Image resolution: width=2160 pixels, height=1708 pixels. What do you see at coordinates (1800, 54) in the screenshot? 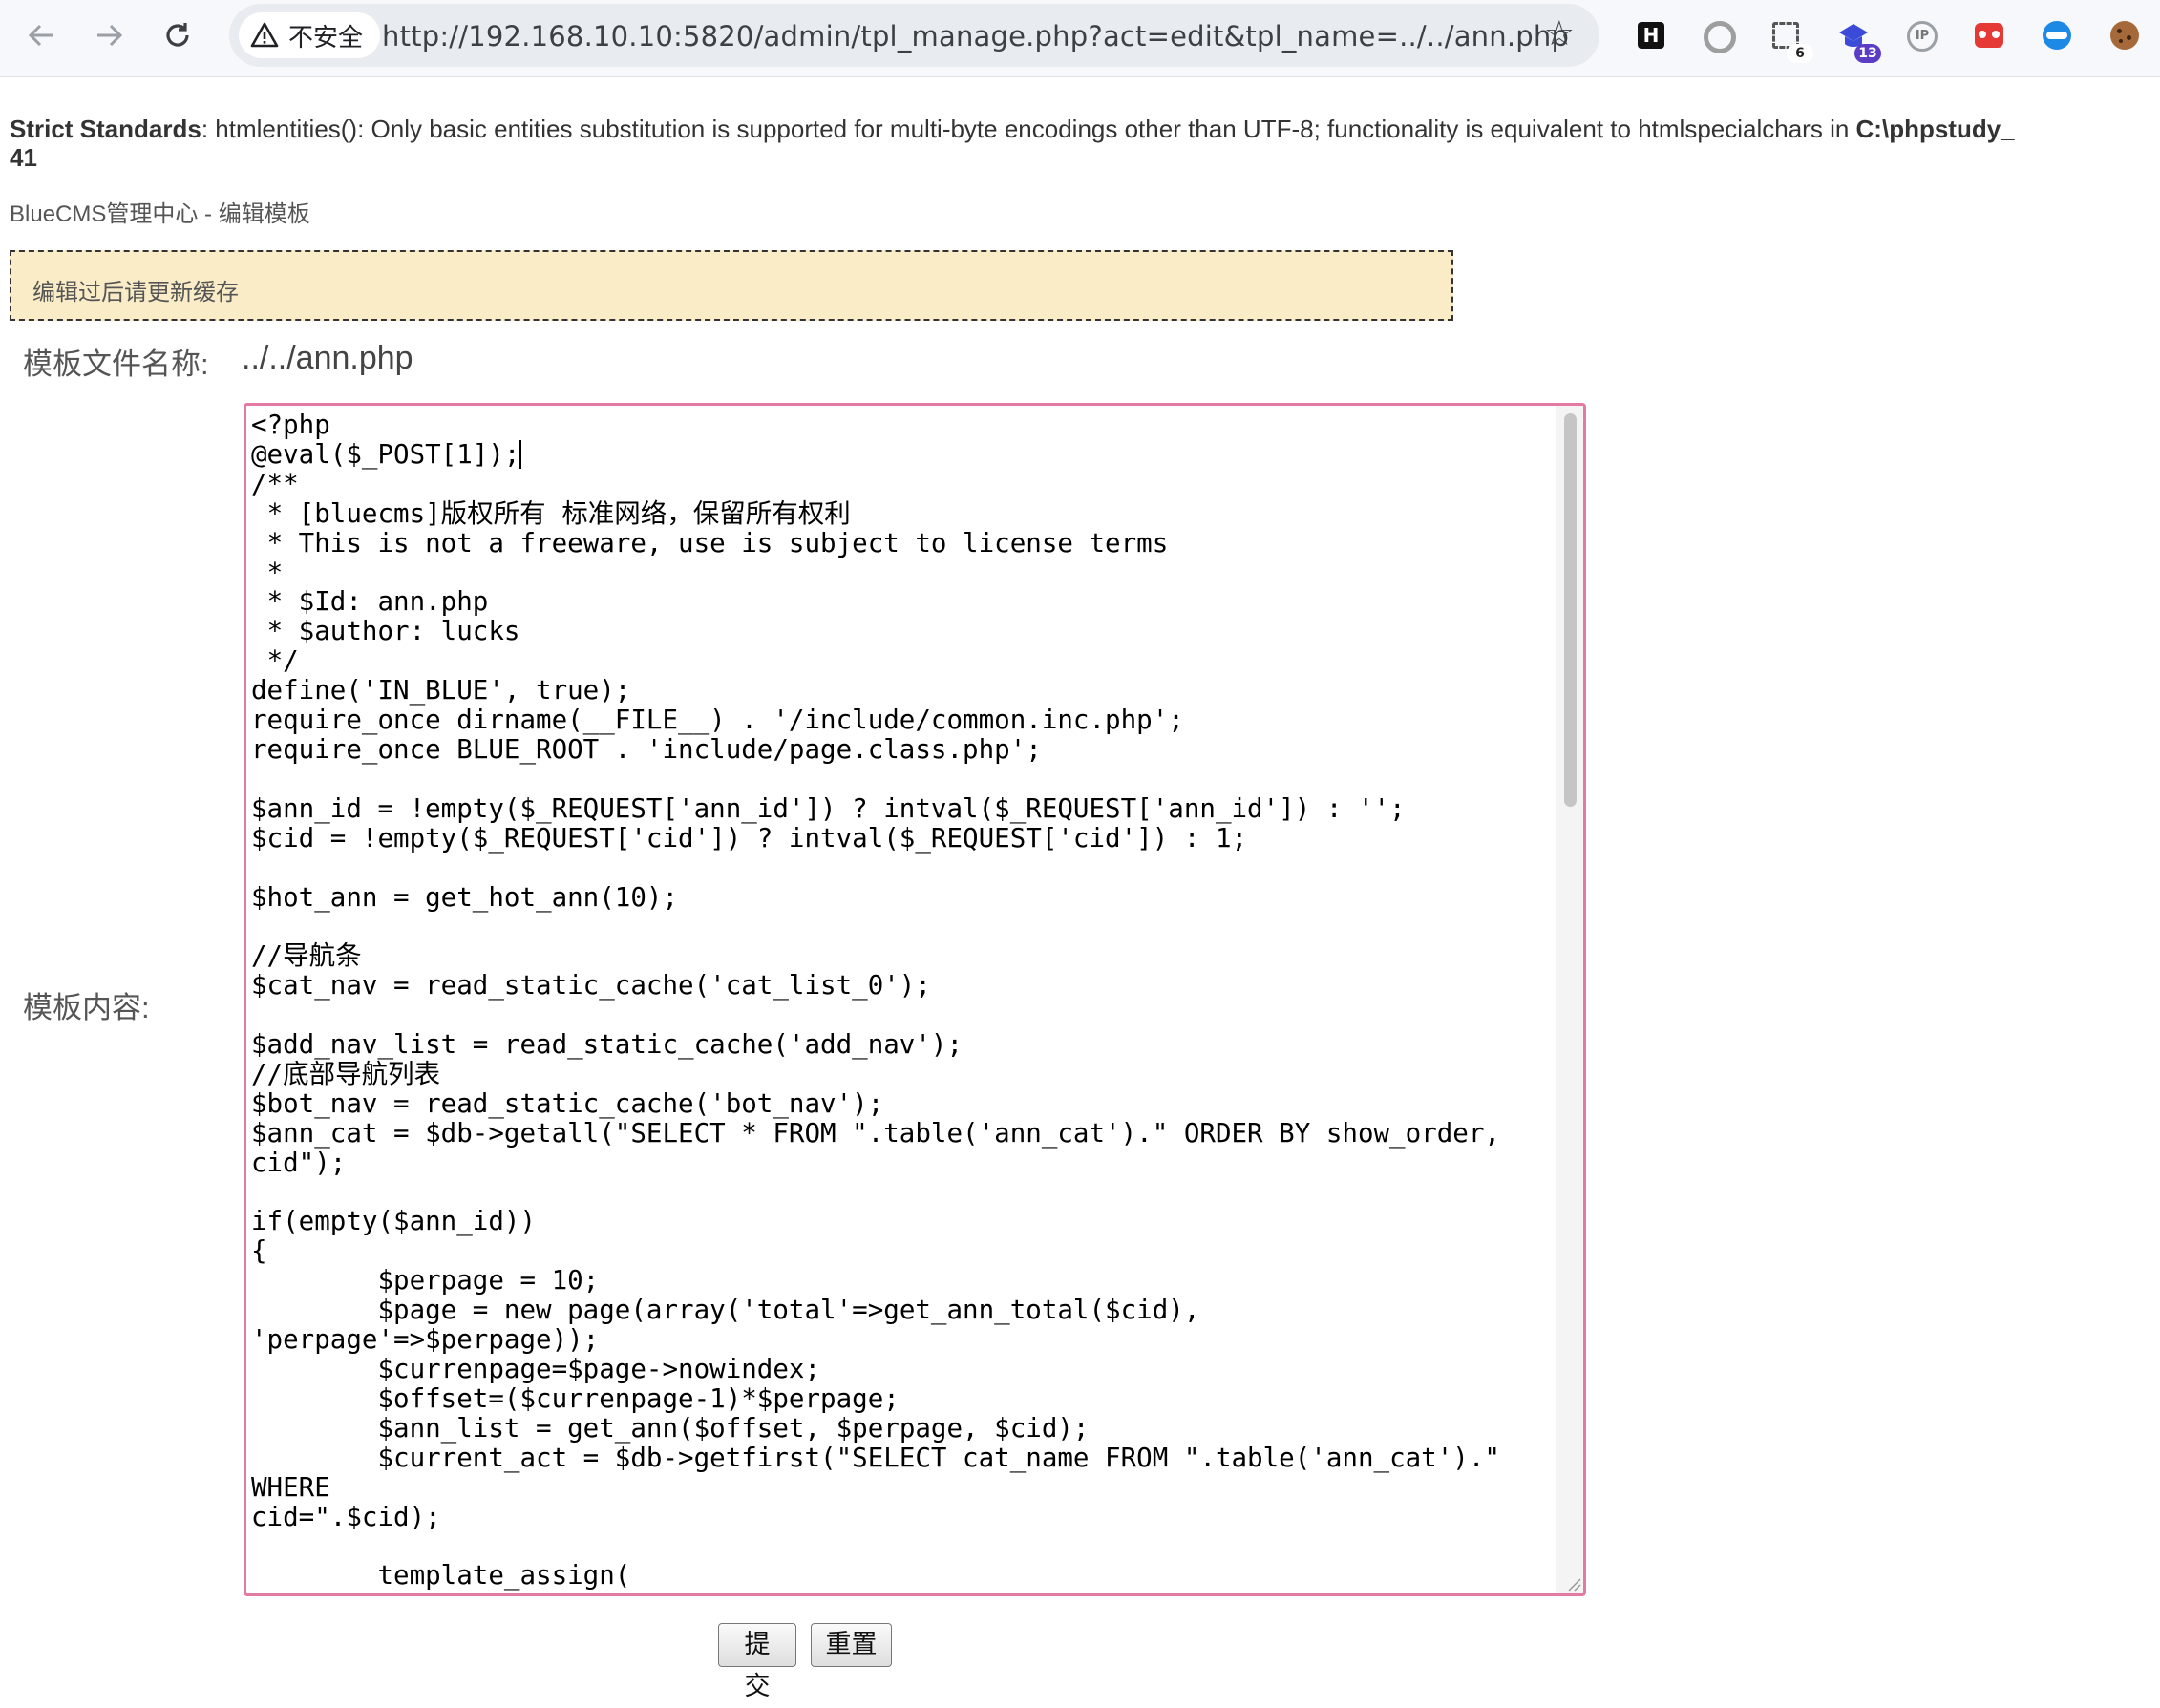
I see `screenshot-badge: 6` at bounding box center [1800, 54].